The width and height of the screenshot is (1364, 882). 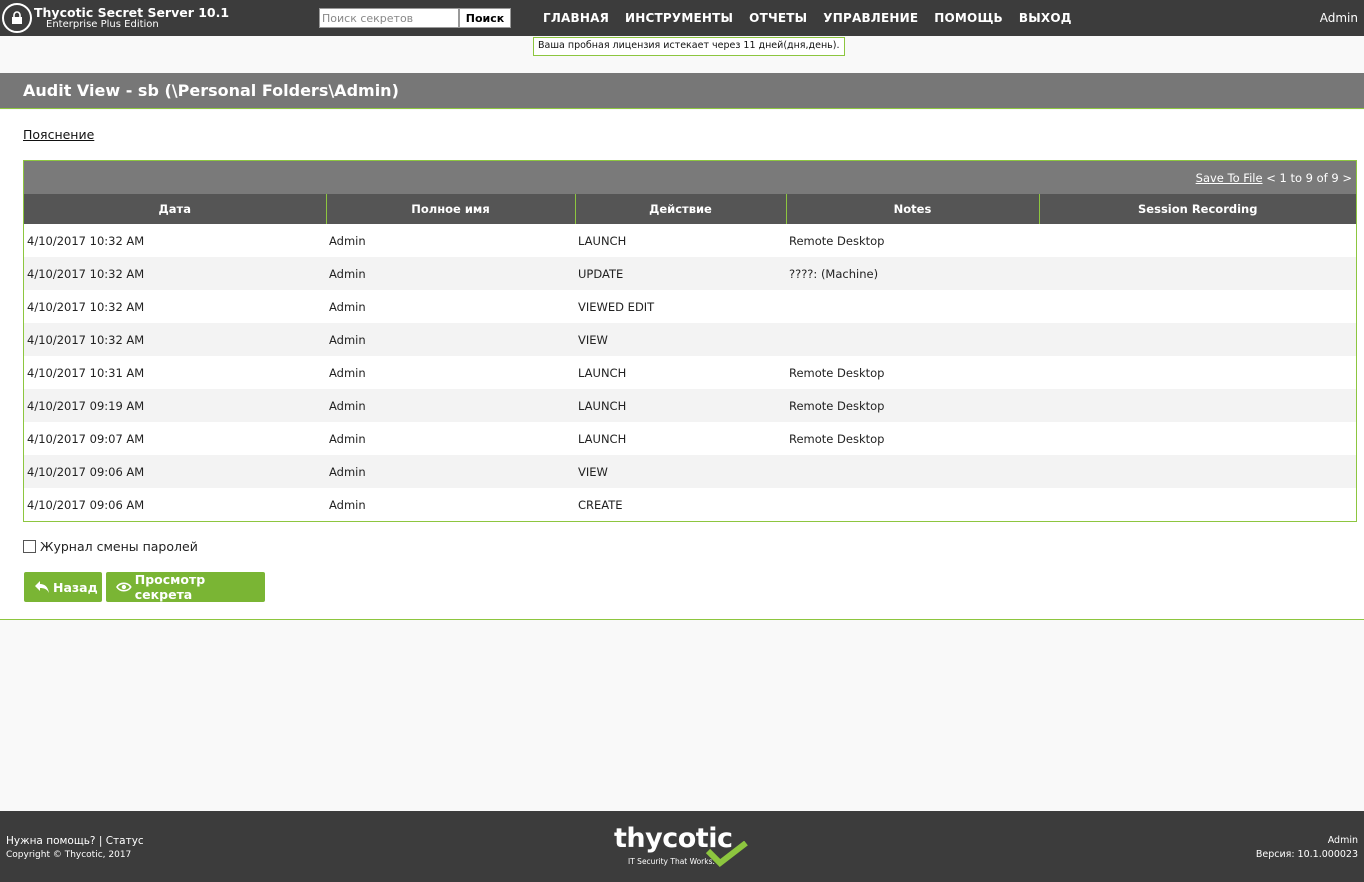 I want to click on pager-text: < 1 to 9 of 9 >, so click(x=1309, y=178).